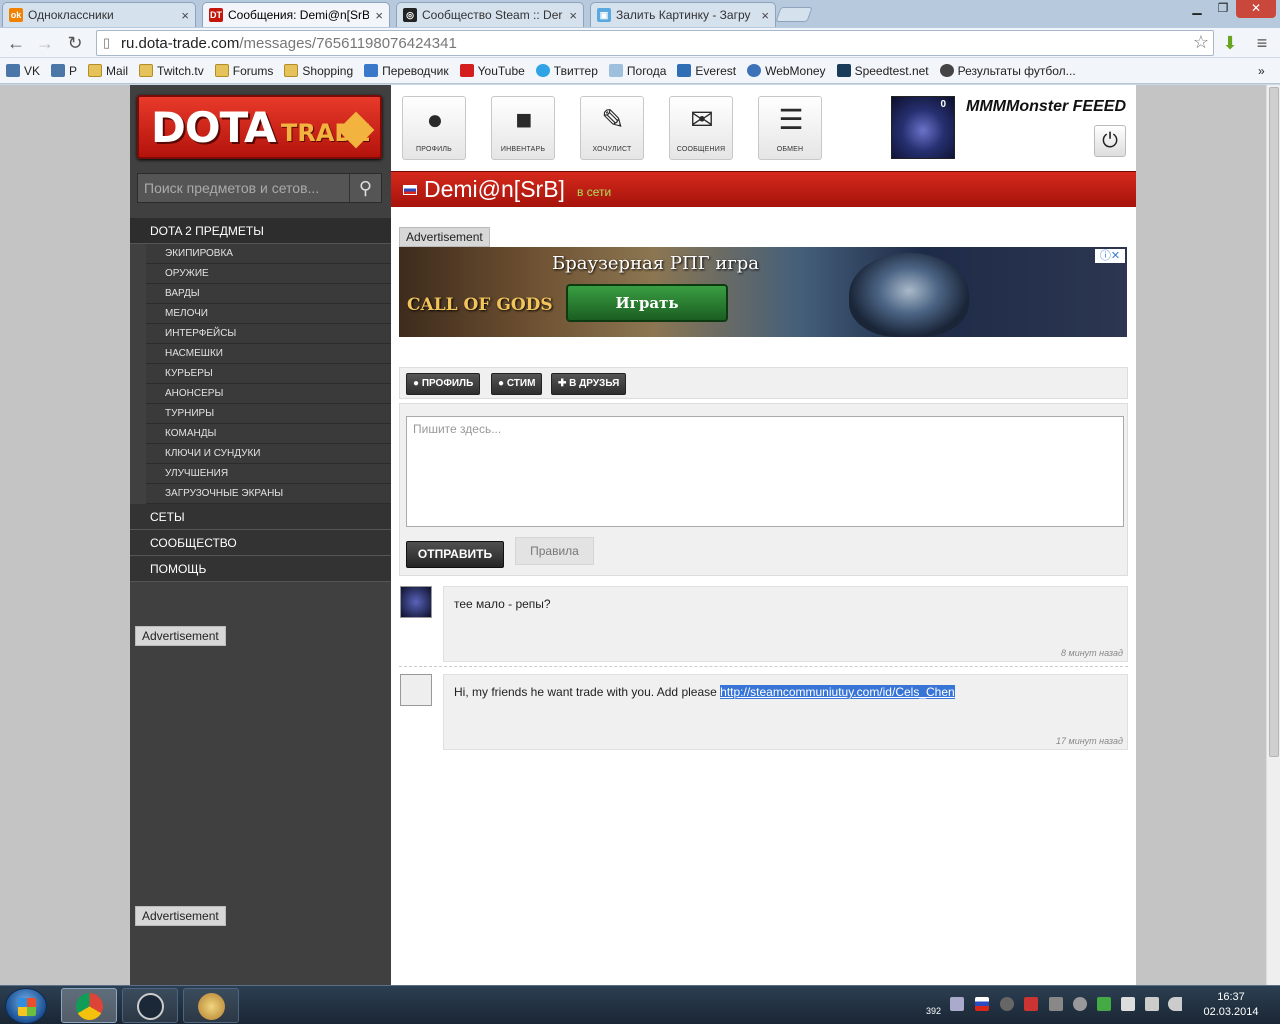  Describe the element at coordinates (99, 14) in the screenshot. I see `tab-odnoklassniki: ok Одноклассники ×` at that location.